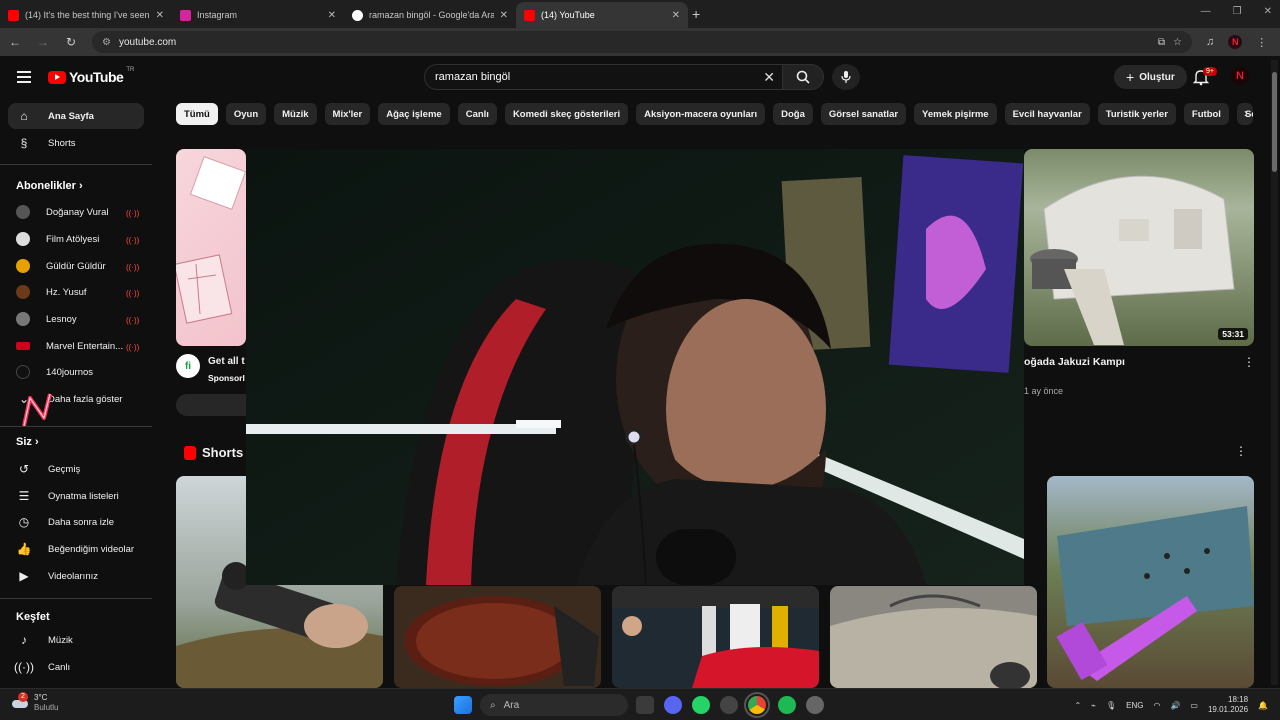  What do you see at coordinates (226, 361) in the screenshot?
I see `ad-title: Get all t` at bounding box center [226, 361].